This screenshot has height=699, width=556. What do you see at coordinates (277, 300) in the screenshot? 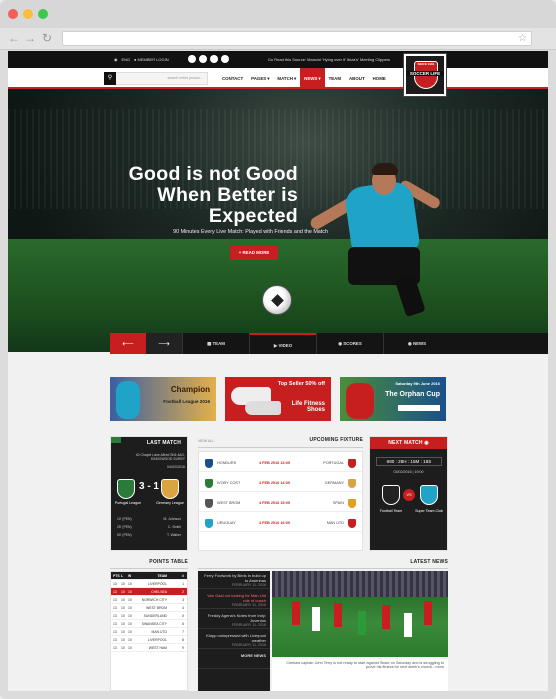
I see `football-image` at bounding box center [277, 300].